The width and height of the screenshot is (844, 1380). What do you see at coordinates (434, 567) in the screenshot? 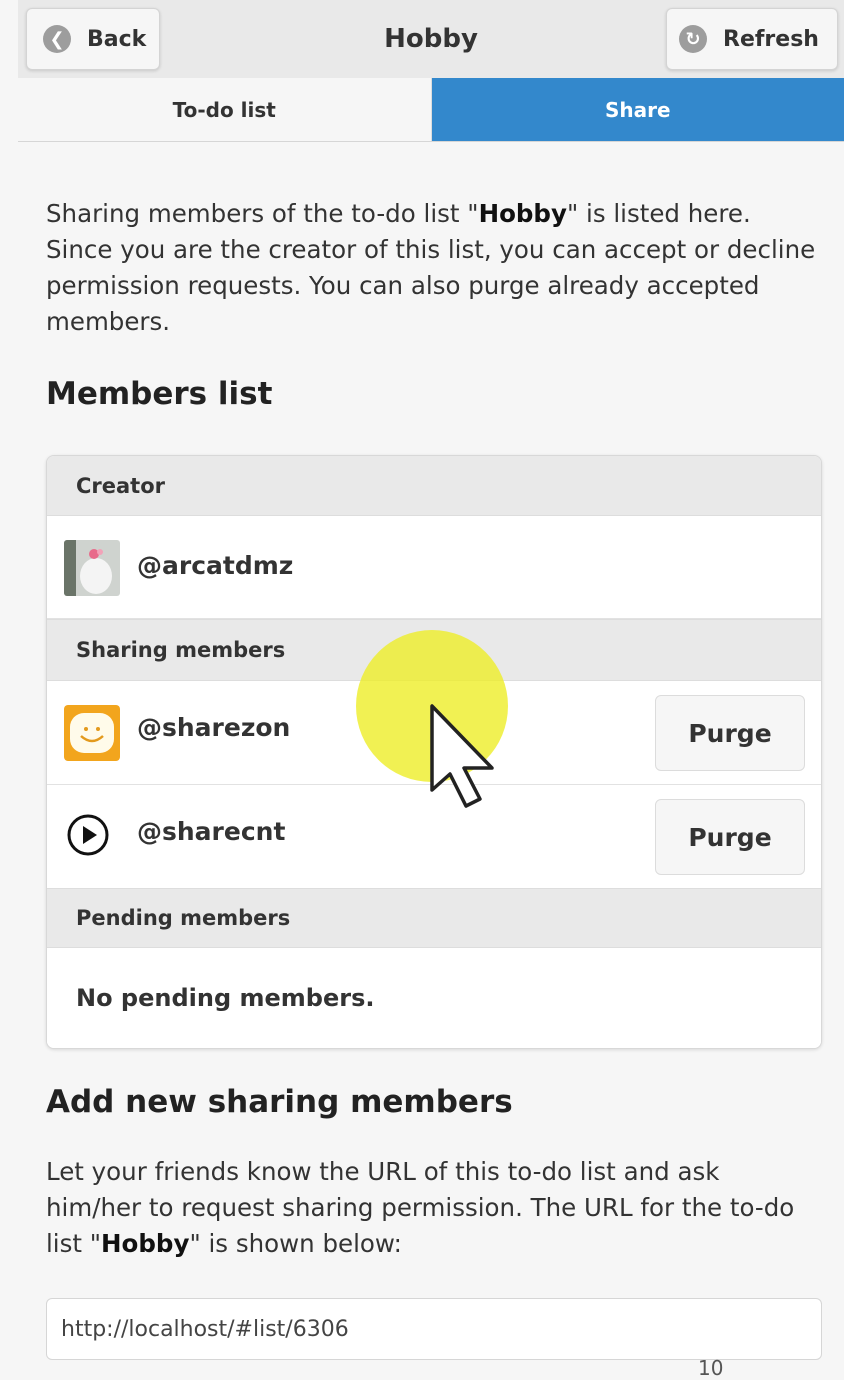
I see `creator-row: @arcatdmz` at bounding box center [434, 567].